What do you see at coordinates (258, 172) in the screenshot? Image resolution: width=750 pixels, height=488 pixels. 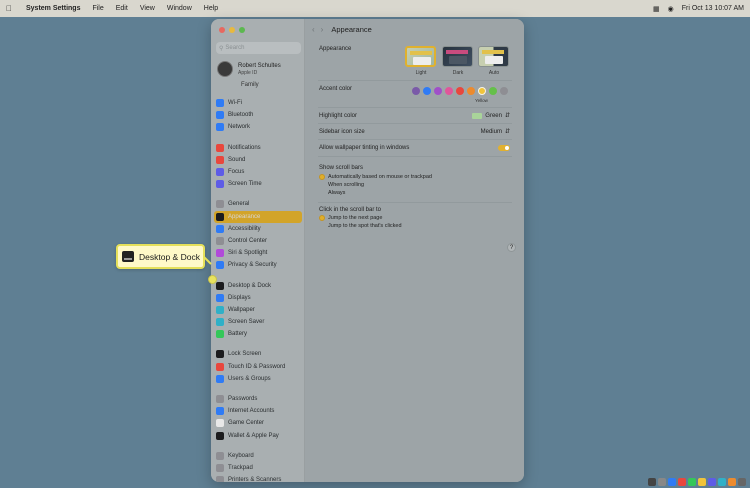 I see `sidebar-item-focus: Focus` at bounding box center [258, 172].